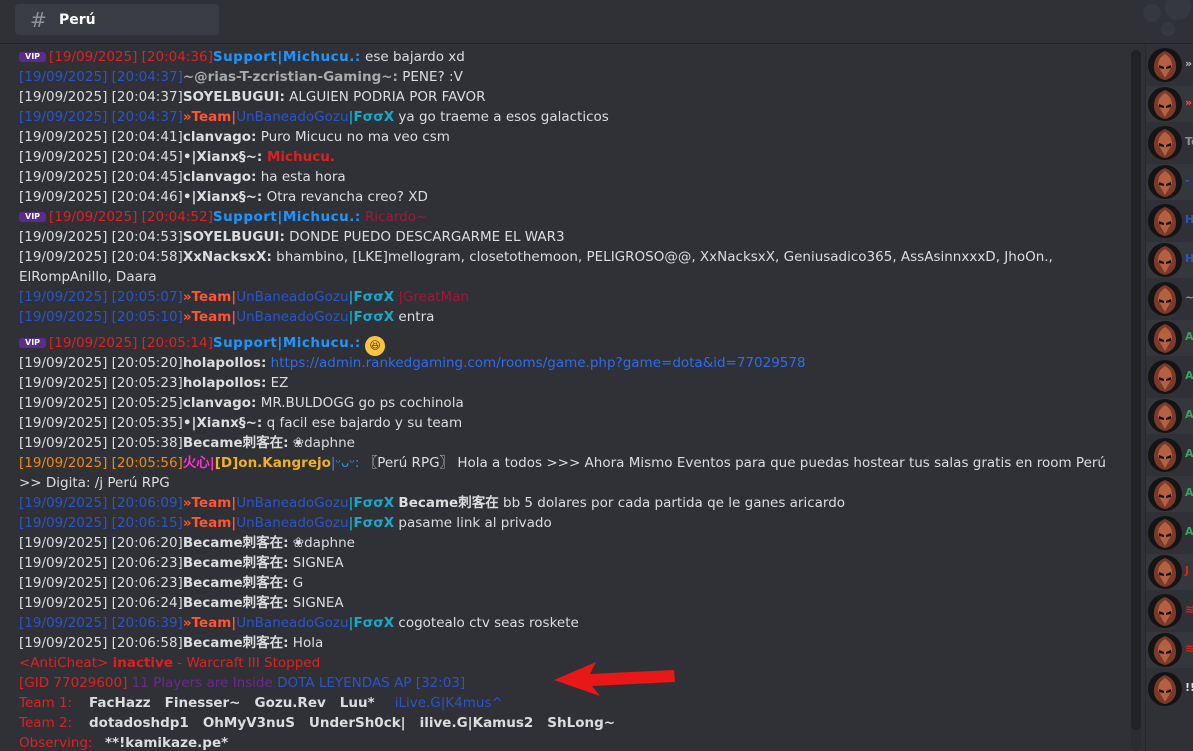 Image resolution: width=1193 pixels, height=751 pixels. What do you see at coordinates (345, 197) in the screenshot?
I see `message-text: Otra revancha creo? XD` at bounding box center [345, 197].